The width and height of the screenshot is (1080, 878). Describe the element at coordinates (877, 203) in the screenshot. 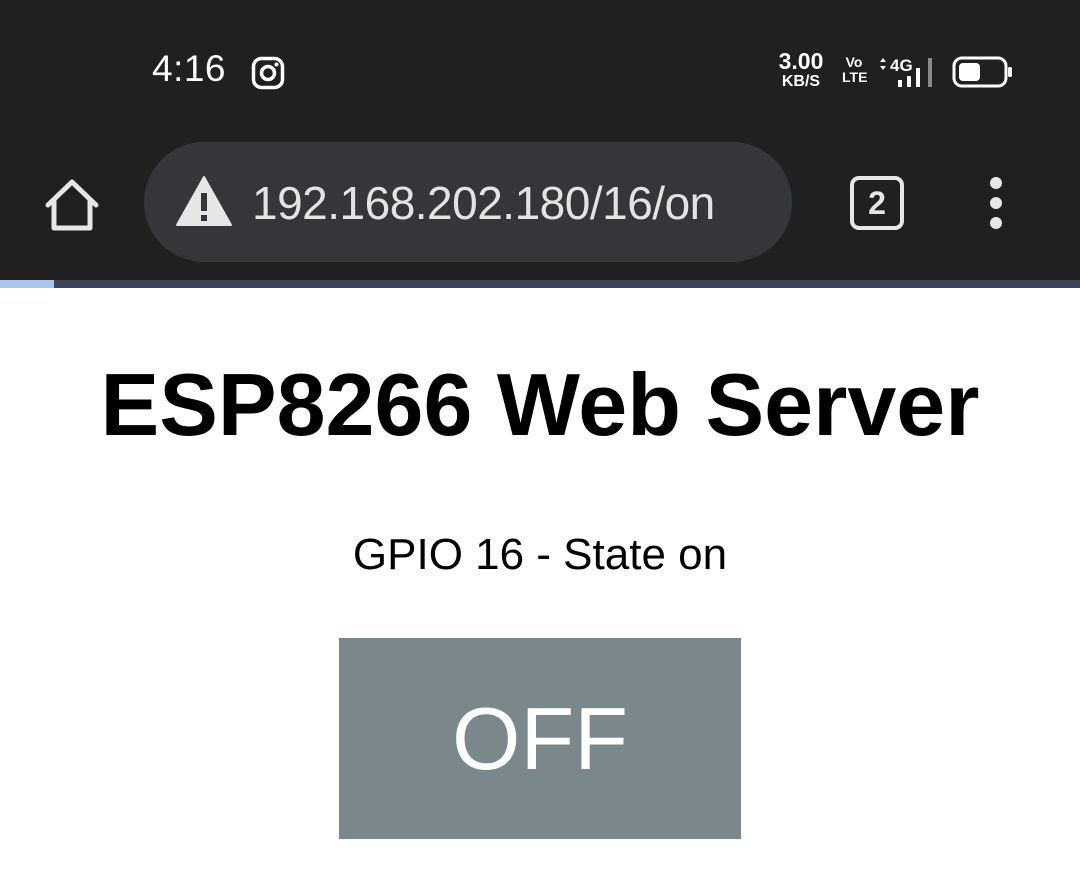

I see `tab-switcher-button: 2` at that location.